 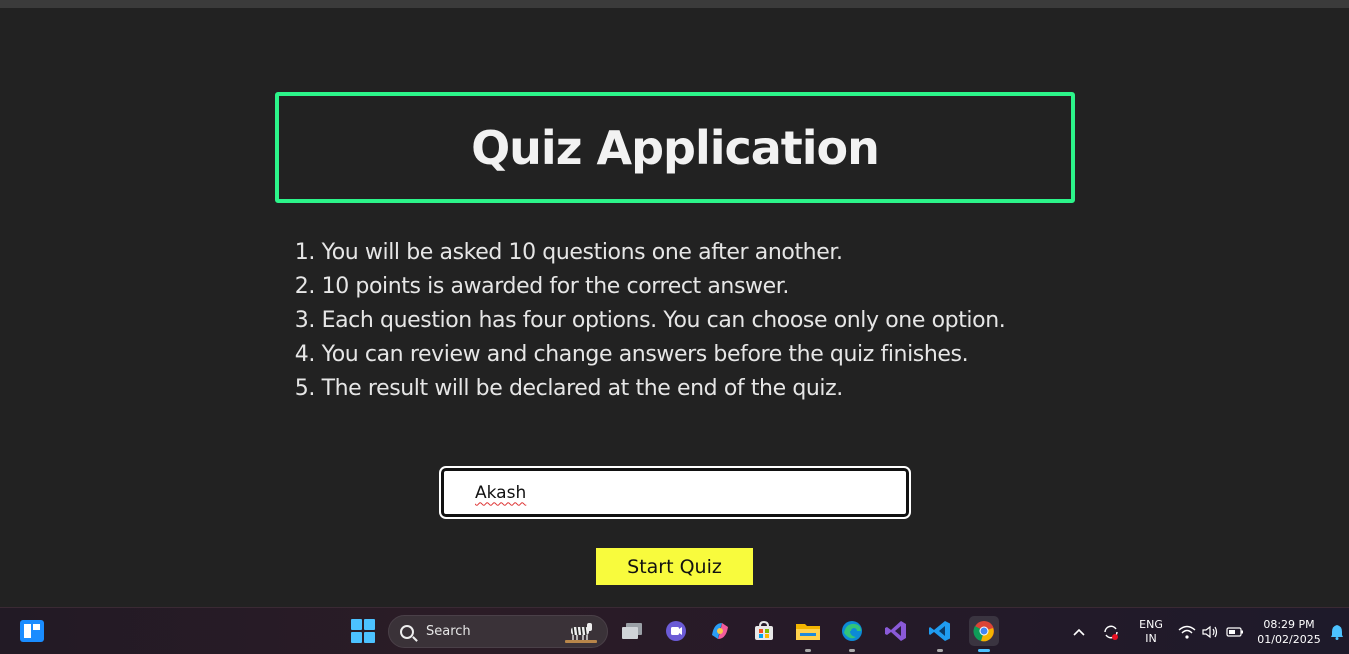 I want to click on page-title: Quiz Application, so click(x=675, y=147).